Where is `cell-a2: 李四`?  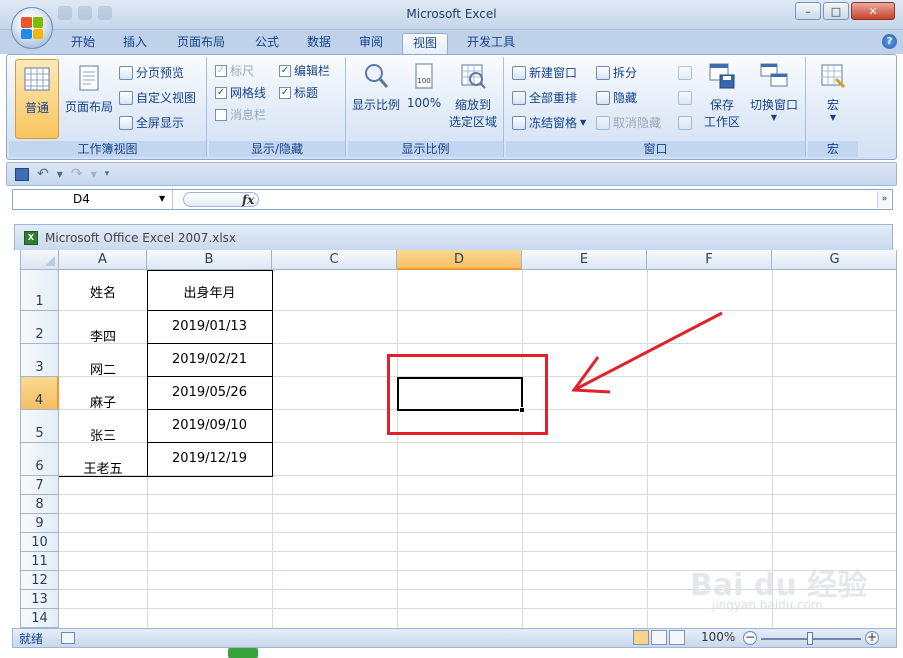
cell-a2: 李四 is located at coordinates (103, 335).